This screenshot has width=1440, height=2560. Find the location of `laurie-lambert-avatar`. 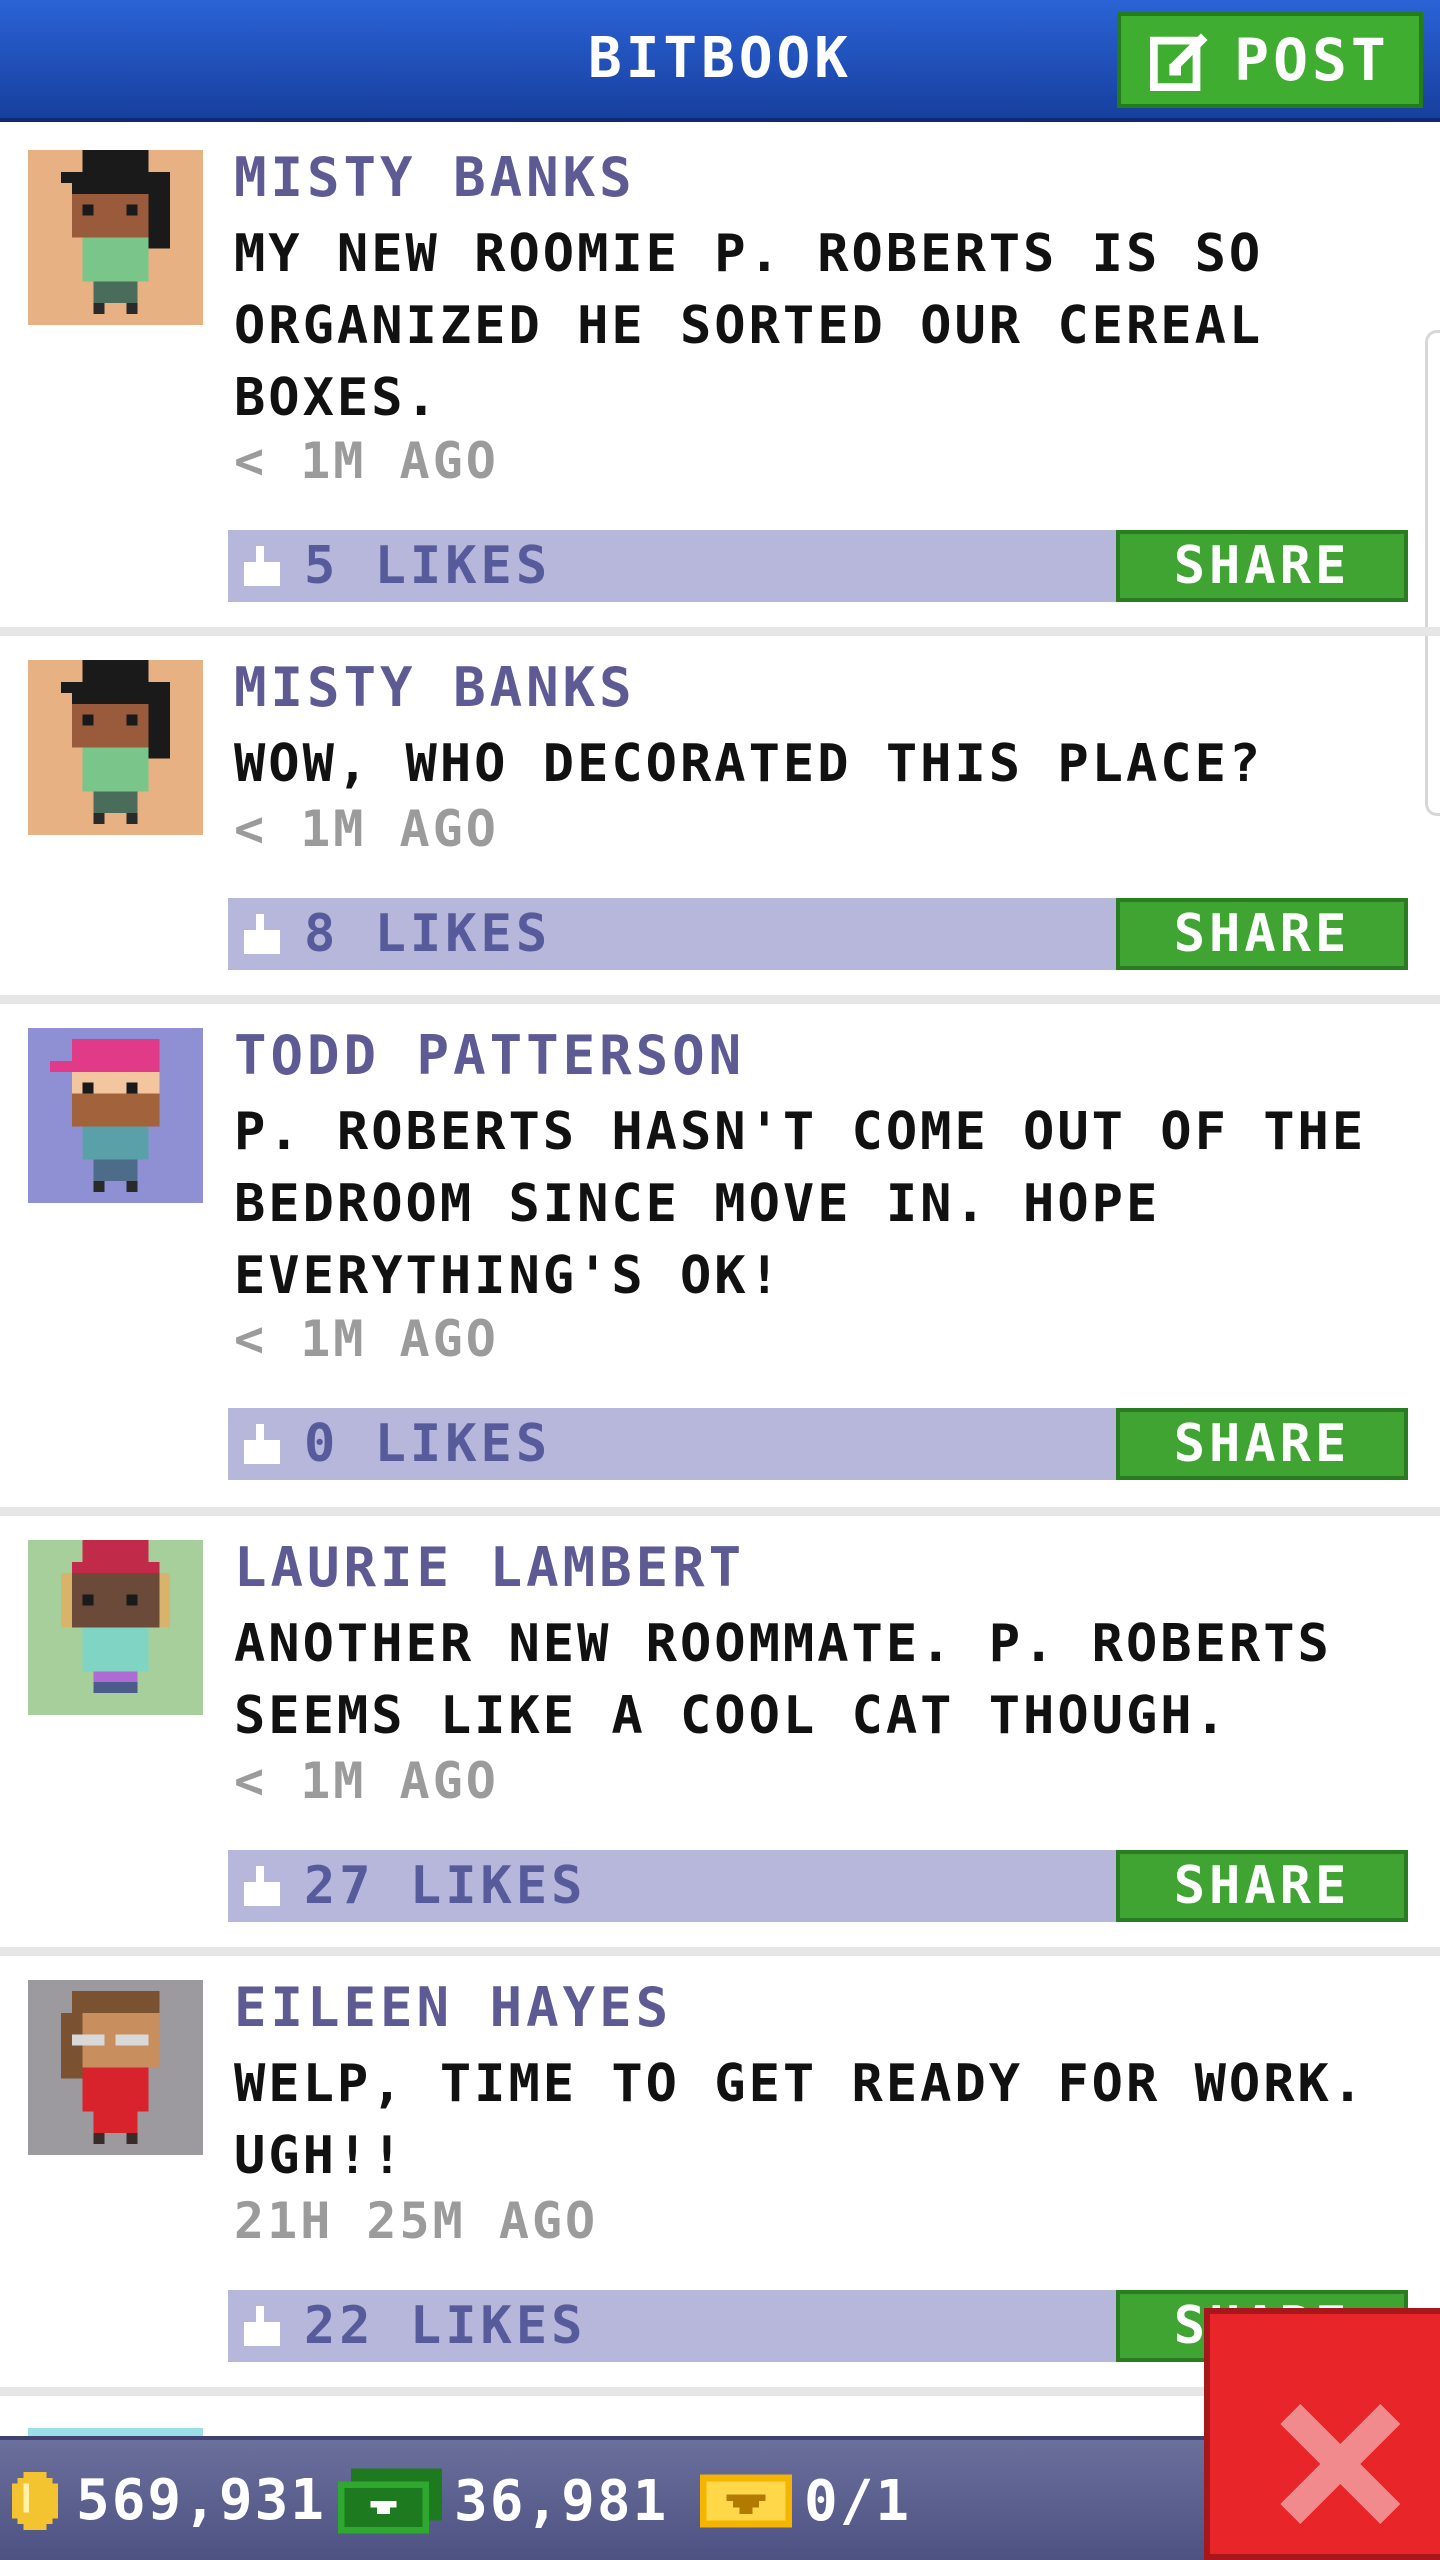

laurie-lambert-avatar is located at coordinates (115, 1627).